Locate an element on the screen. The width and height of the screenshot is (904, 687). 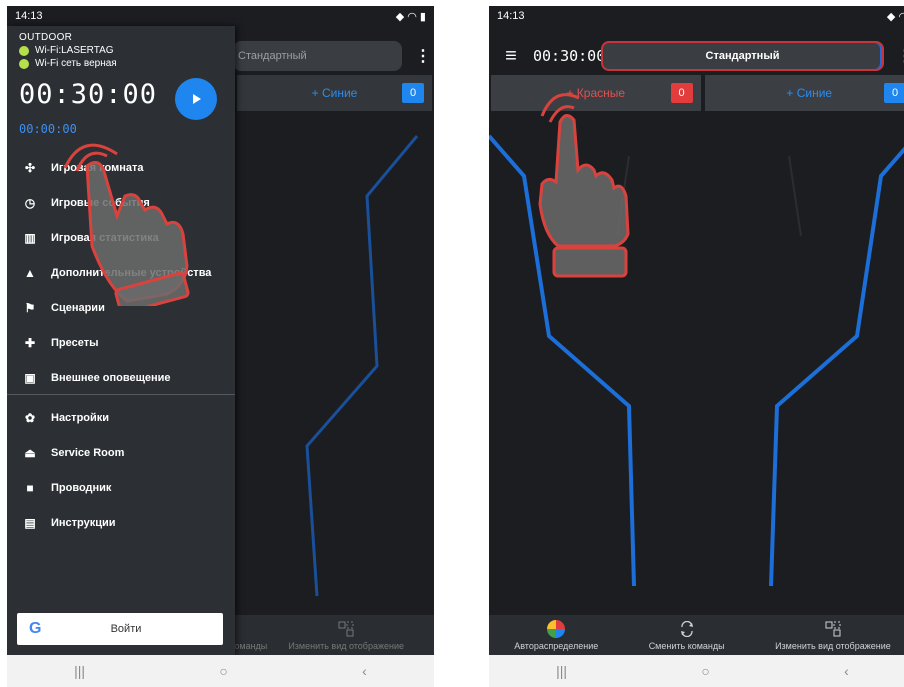
wifi-name-row: Wi-Fi:LASERTAG is located at coordinates (122, 50).